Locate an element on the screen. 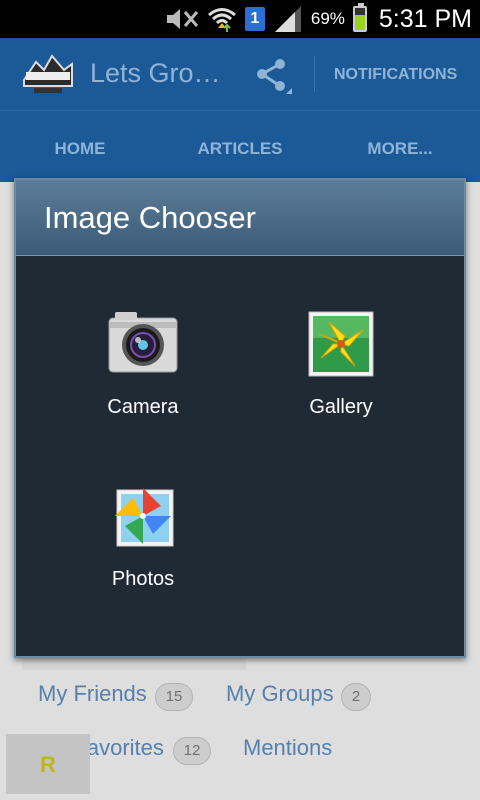  notifications-button: NOTIFICATIONS is located at coordinates (395, 75).